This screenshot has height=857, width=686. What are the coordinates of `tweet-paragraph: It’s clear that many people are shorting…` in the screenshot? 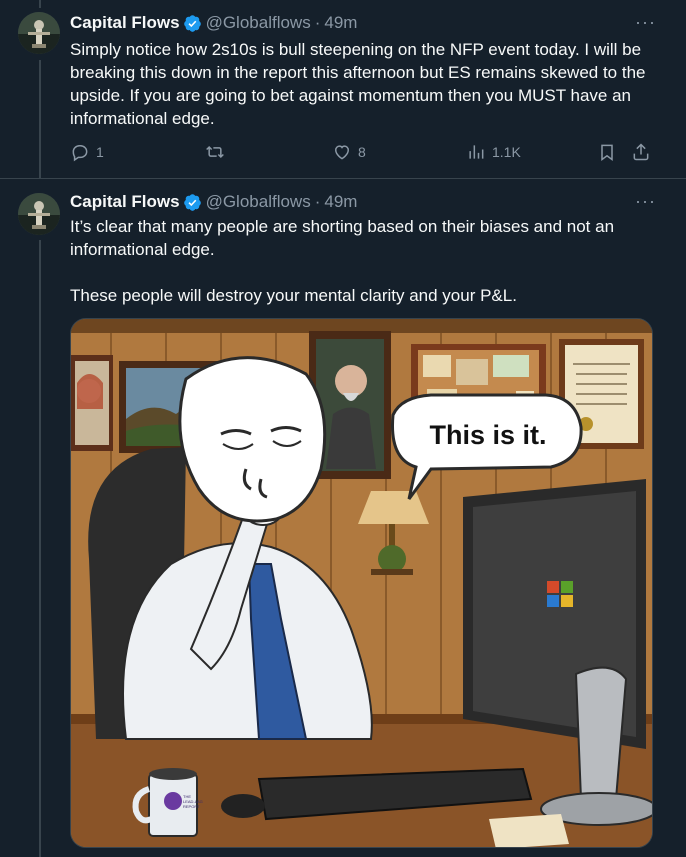 It's located at (342, 238).